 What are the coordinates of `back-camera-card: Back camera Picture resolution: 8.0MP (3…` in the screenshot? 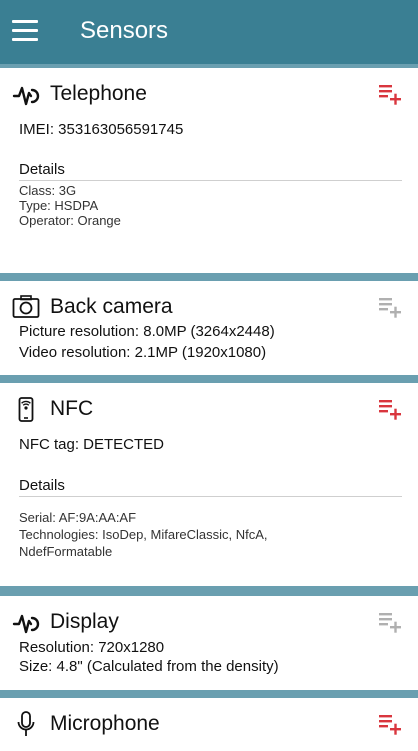 It's located at (209, 328).